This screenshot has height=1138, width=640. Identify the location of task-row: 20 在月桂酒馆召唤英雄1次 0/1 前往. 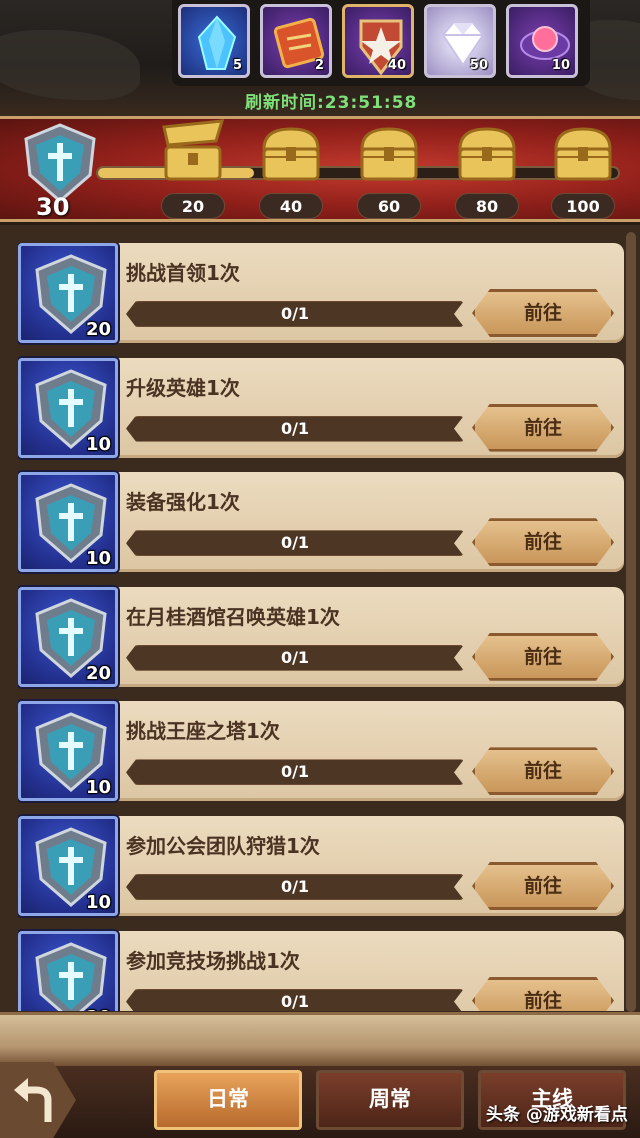
(321, 636).